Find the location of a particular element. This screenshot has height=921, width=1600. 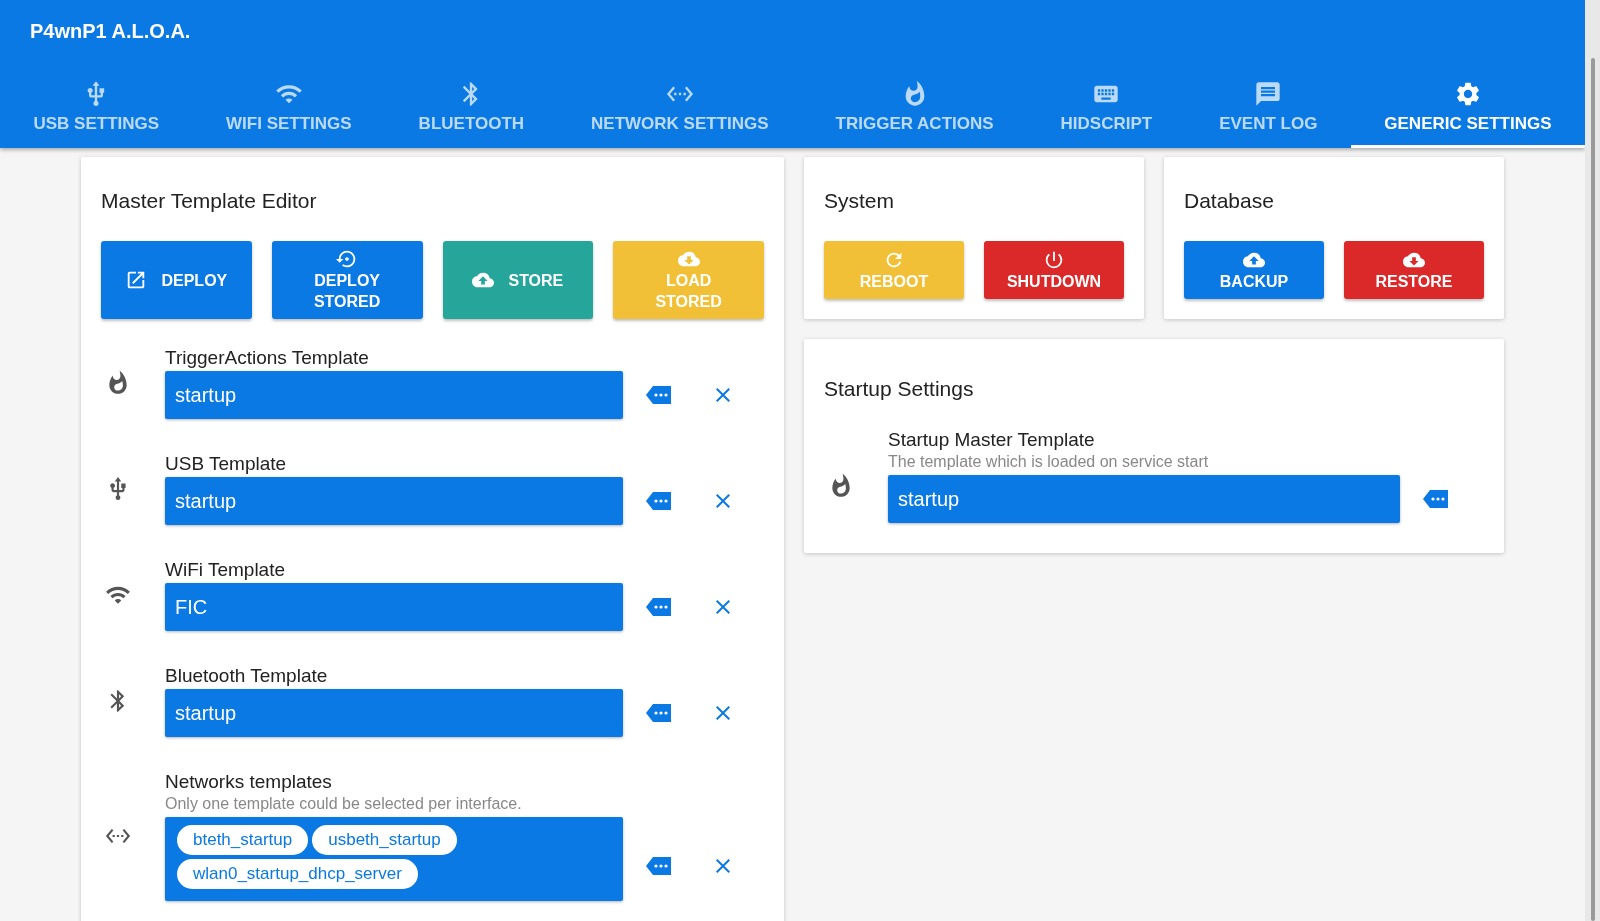

nav-tab: NETWORK SETTINGS is located at coordinates (680, 105).